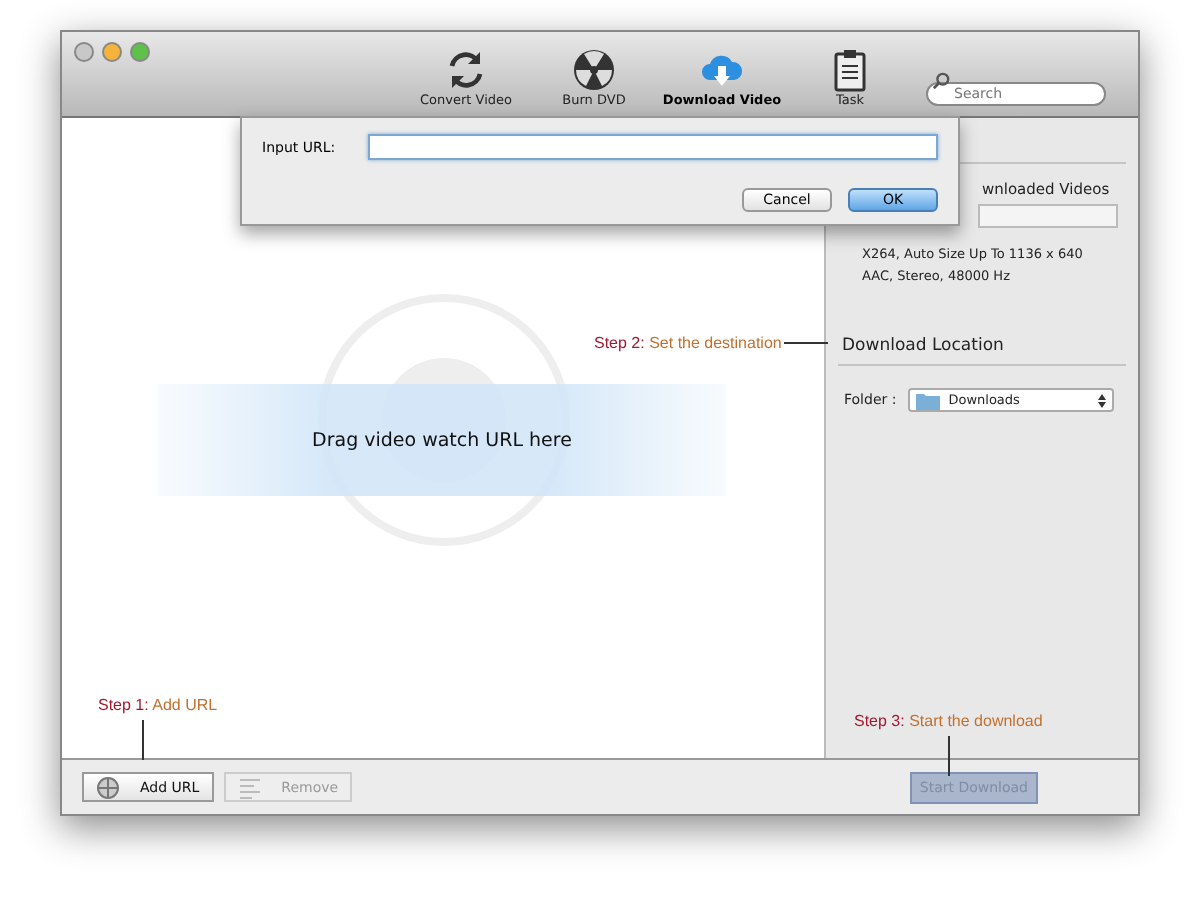  I want to click on zoom-icon, so click(140, 52).